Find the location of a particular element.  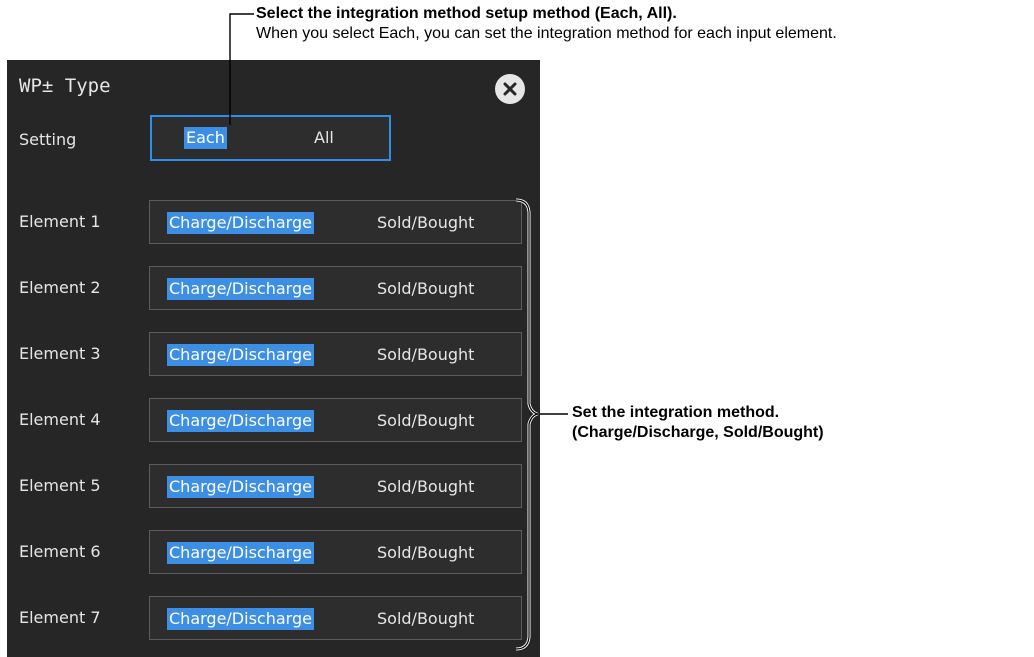

bracket is located at coordinates (527, 424).